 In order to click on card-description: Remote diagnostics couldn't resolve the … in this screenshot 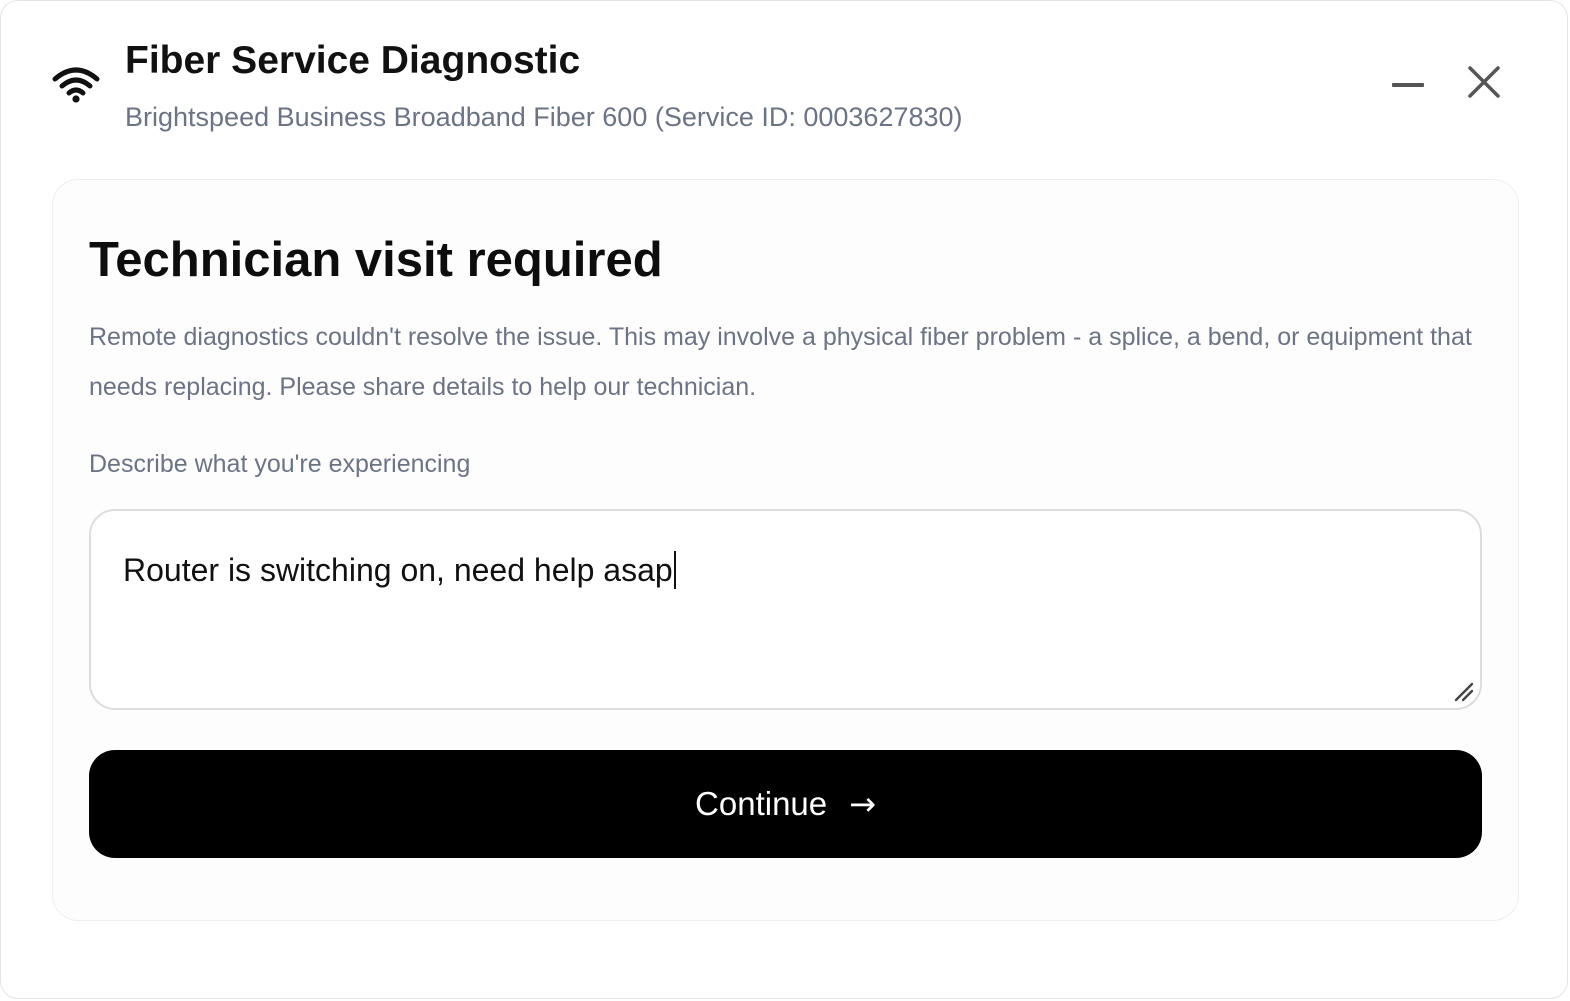, I will do `click(780, 362)`.